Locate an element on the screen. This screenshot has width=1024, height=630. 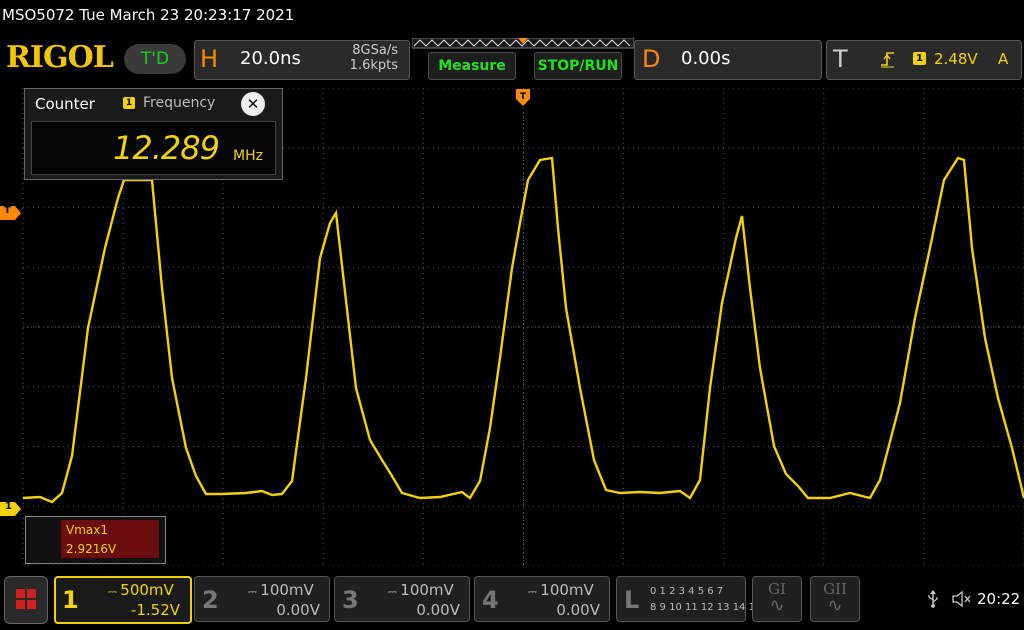
counter-channel-badge: 1 is located at coordinates (129, 103).